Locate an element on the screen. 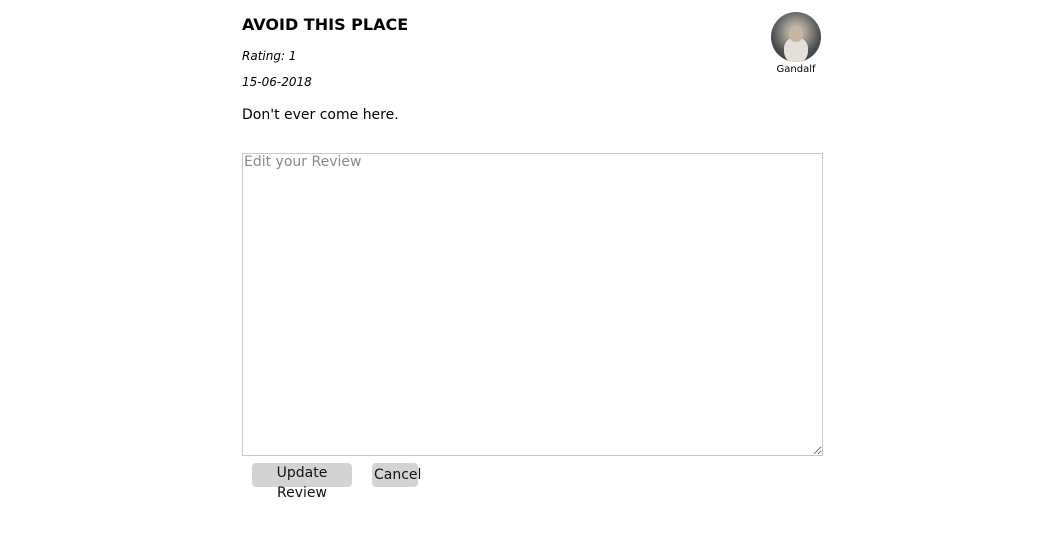 The height and width of the screenshot is (544, 1047). review-rating: Rating: 1 is located at coordinates (269, 56).